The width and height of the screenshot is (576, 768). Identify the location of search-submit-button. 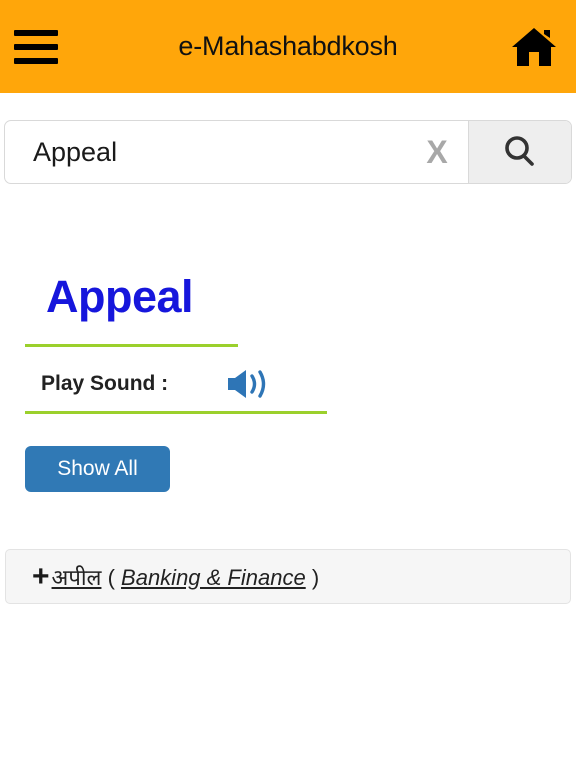
(519, 152).